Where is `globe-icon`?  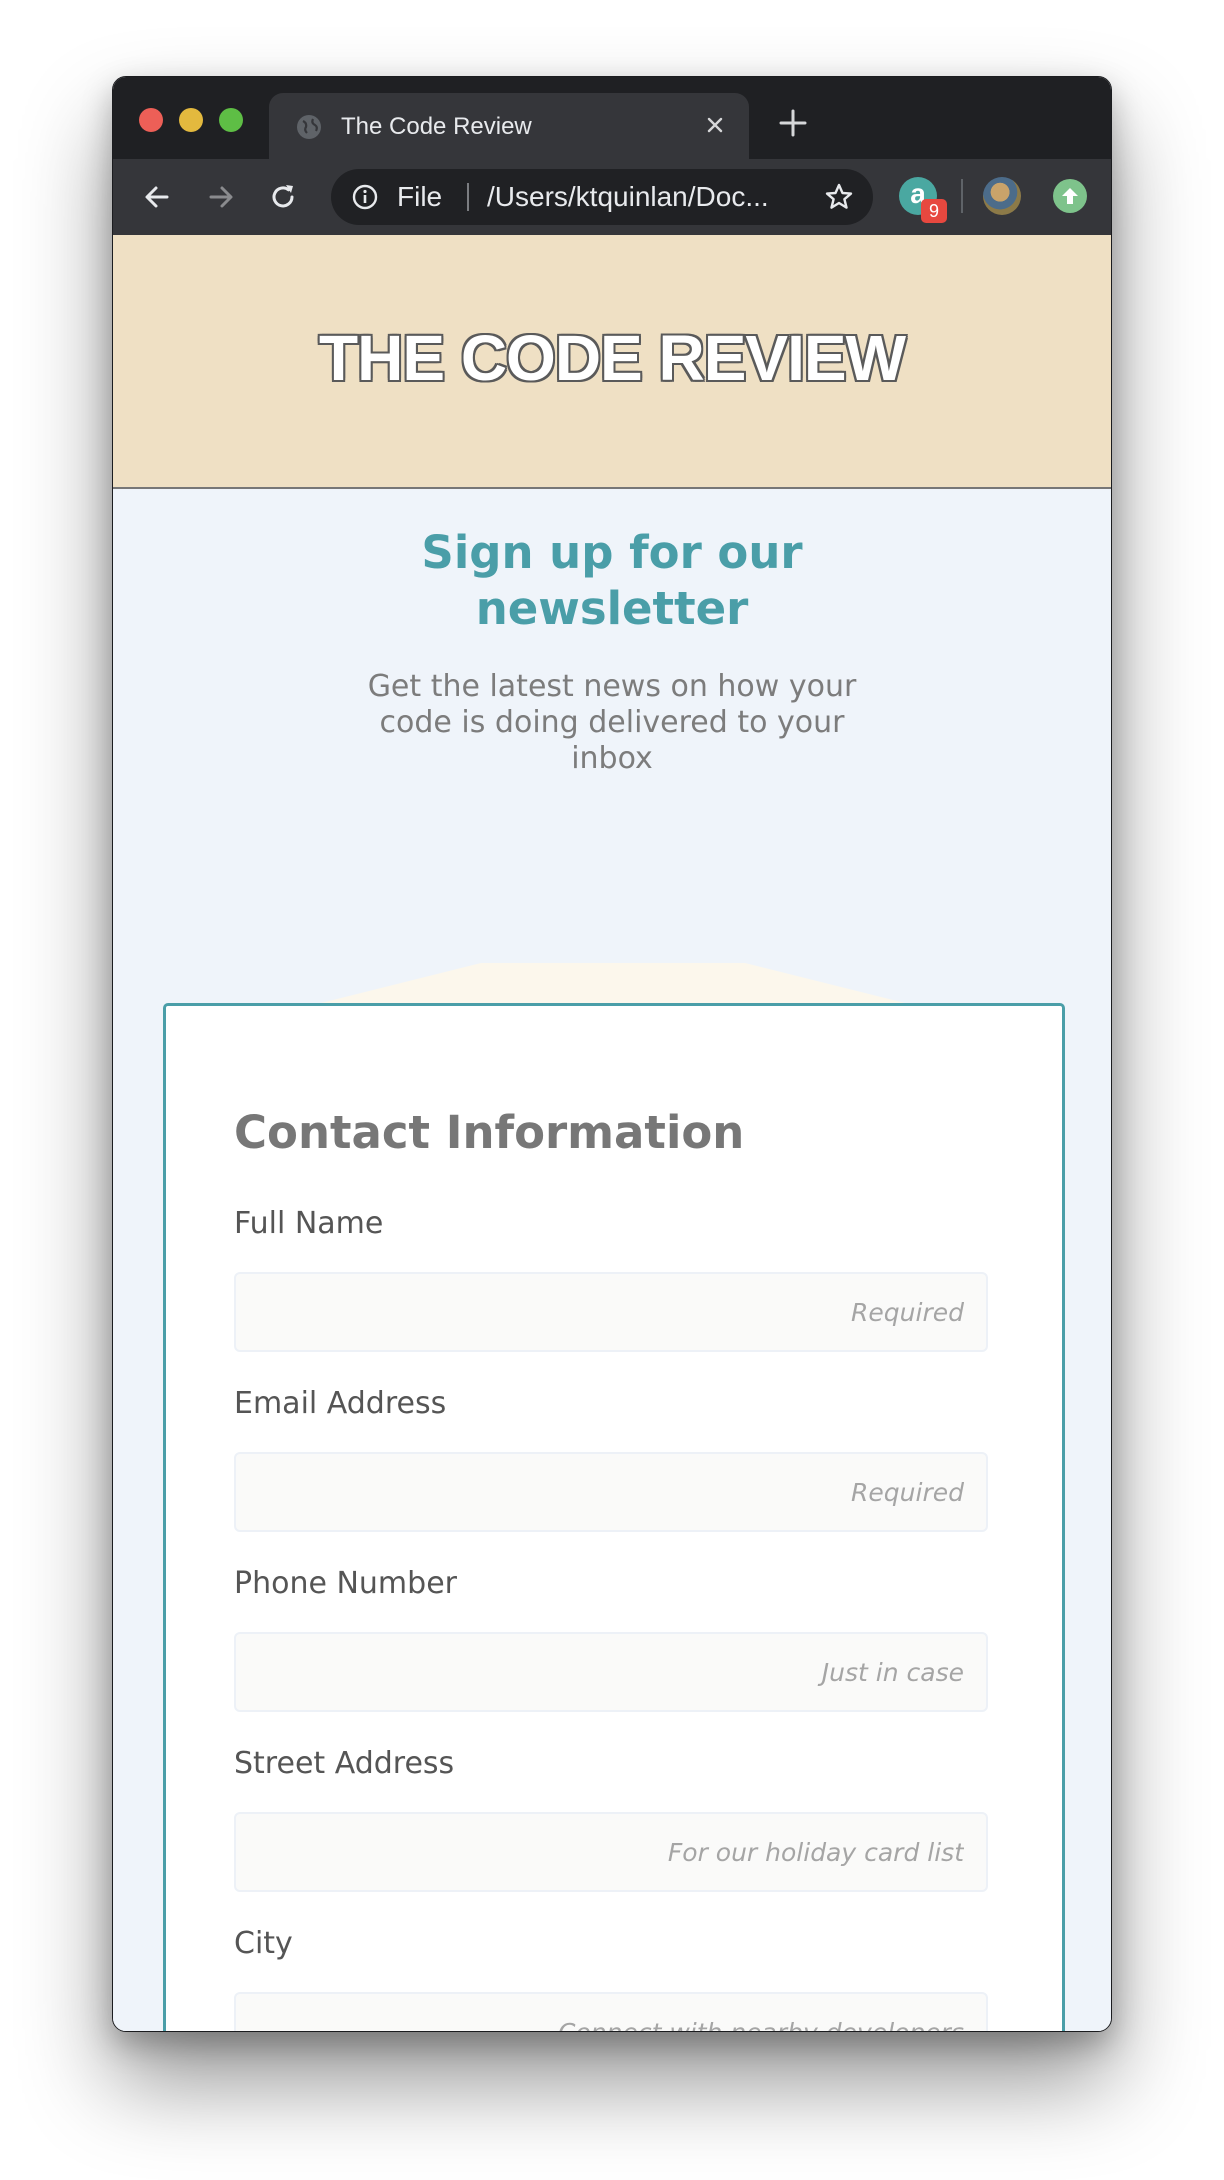
globe-icon is located at coordinates (309, 127).